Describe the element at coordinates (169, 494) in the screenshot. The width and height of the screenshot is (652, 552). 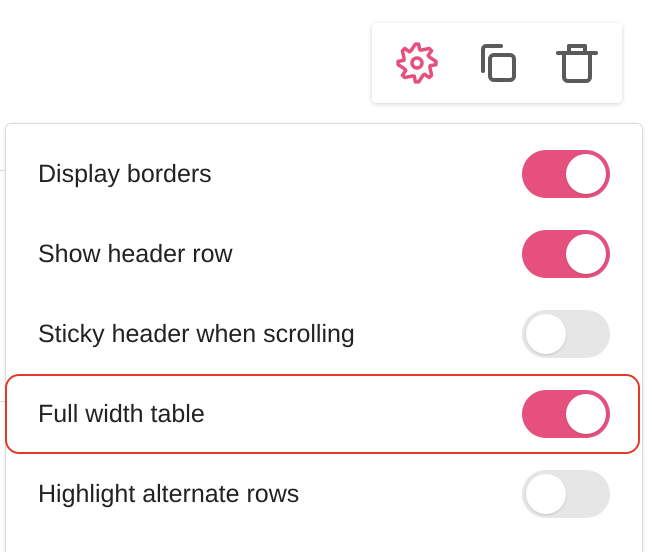
I see `option-label: Highlight alternate rows` at that location.